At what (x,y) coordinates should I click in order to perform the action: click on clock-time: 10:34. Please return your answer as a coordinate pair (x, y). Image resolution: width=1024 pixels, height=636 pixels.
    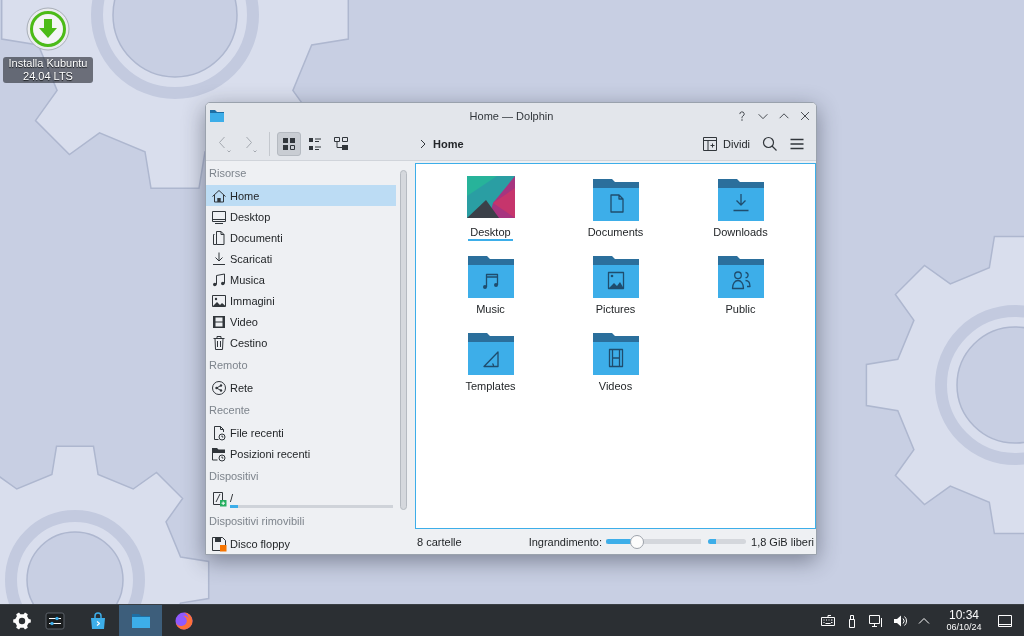
    Looking at the image, I should click on (964, 615).